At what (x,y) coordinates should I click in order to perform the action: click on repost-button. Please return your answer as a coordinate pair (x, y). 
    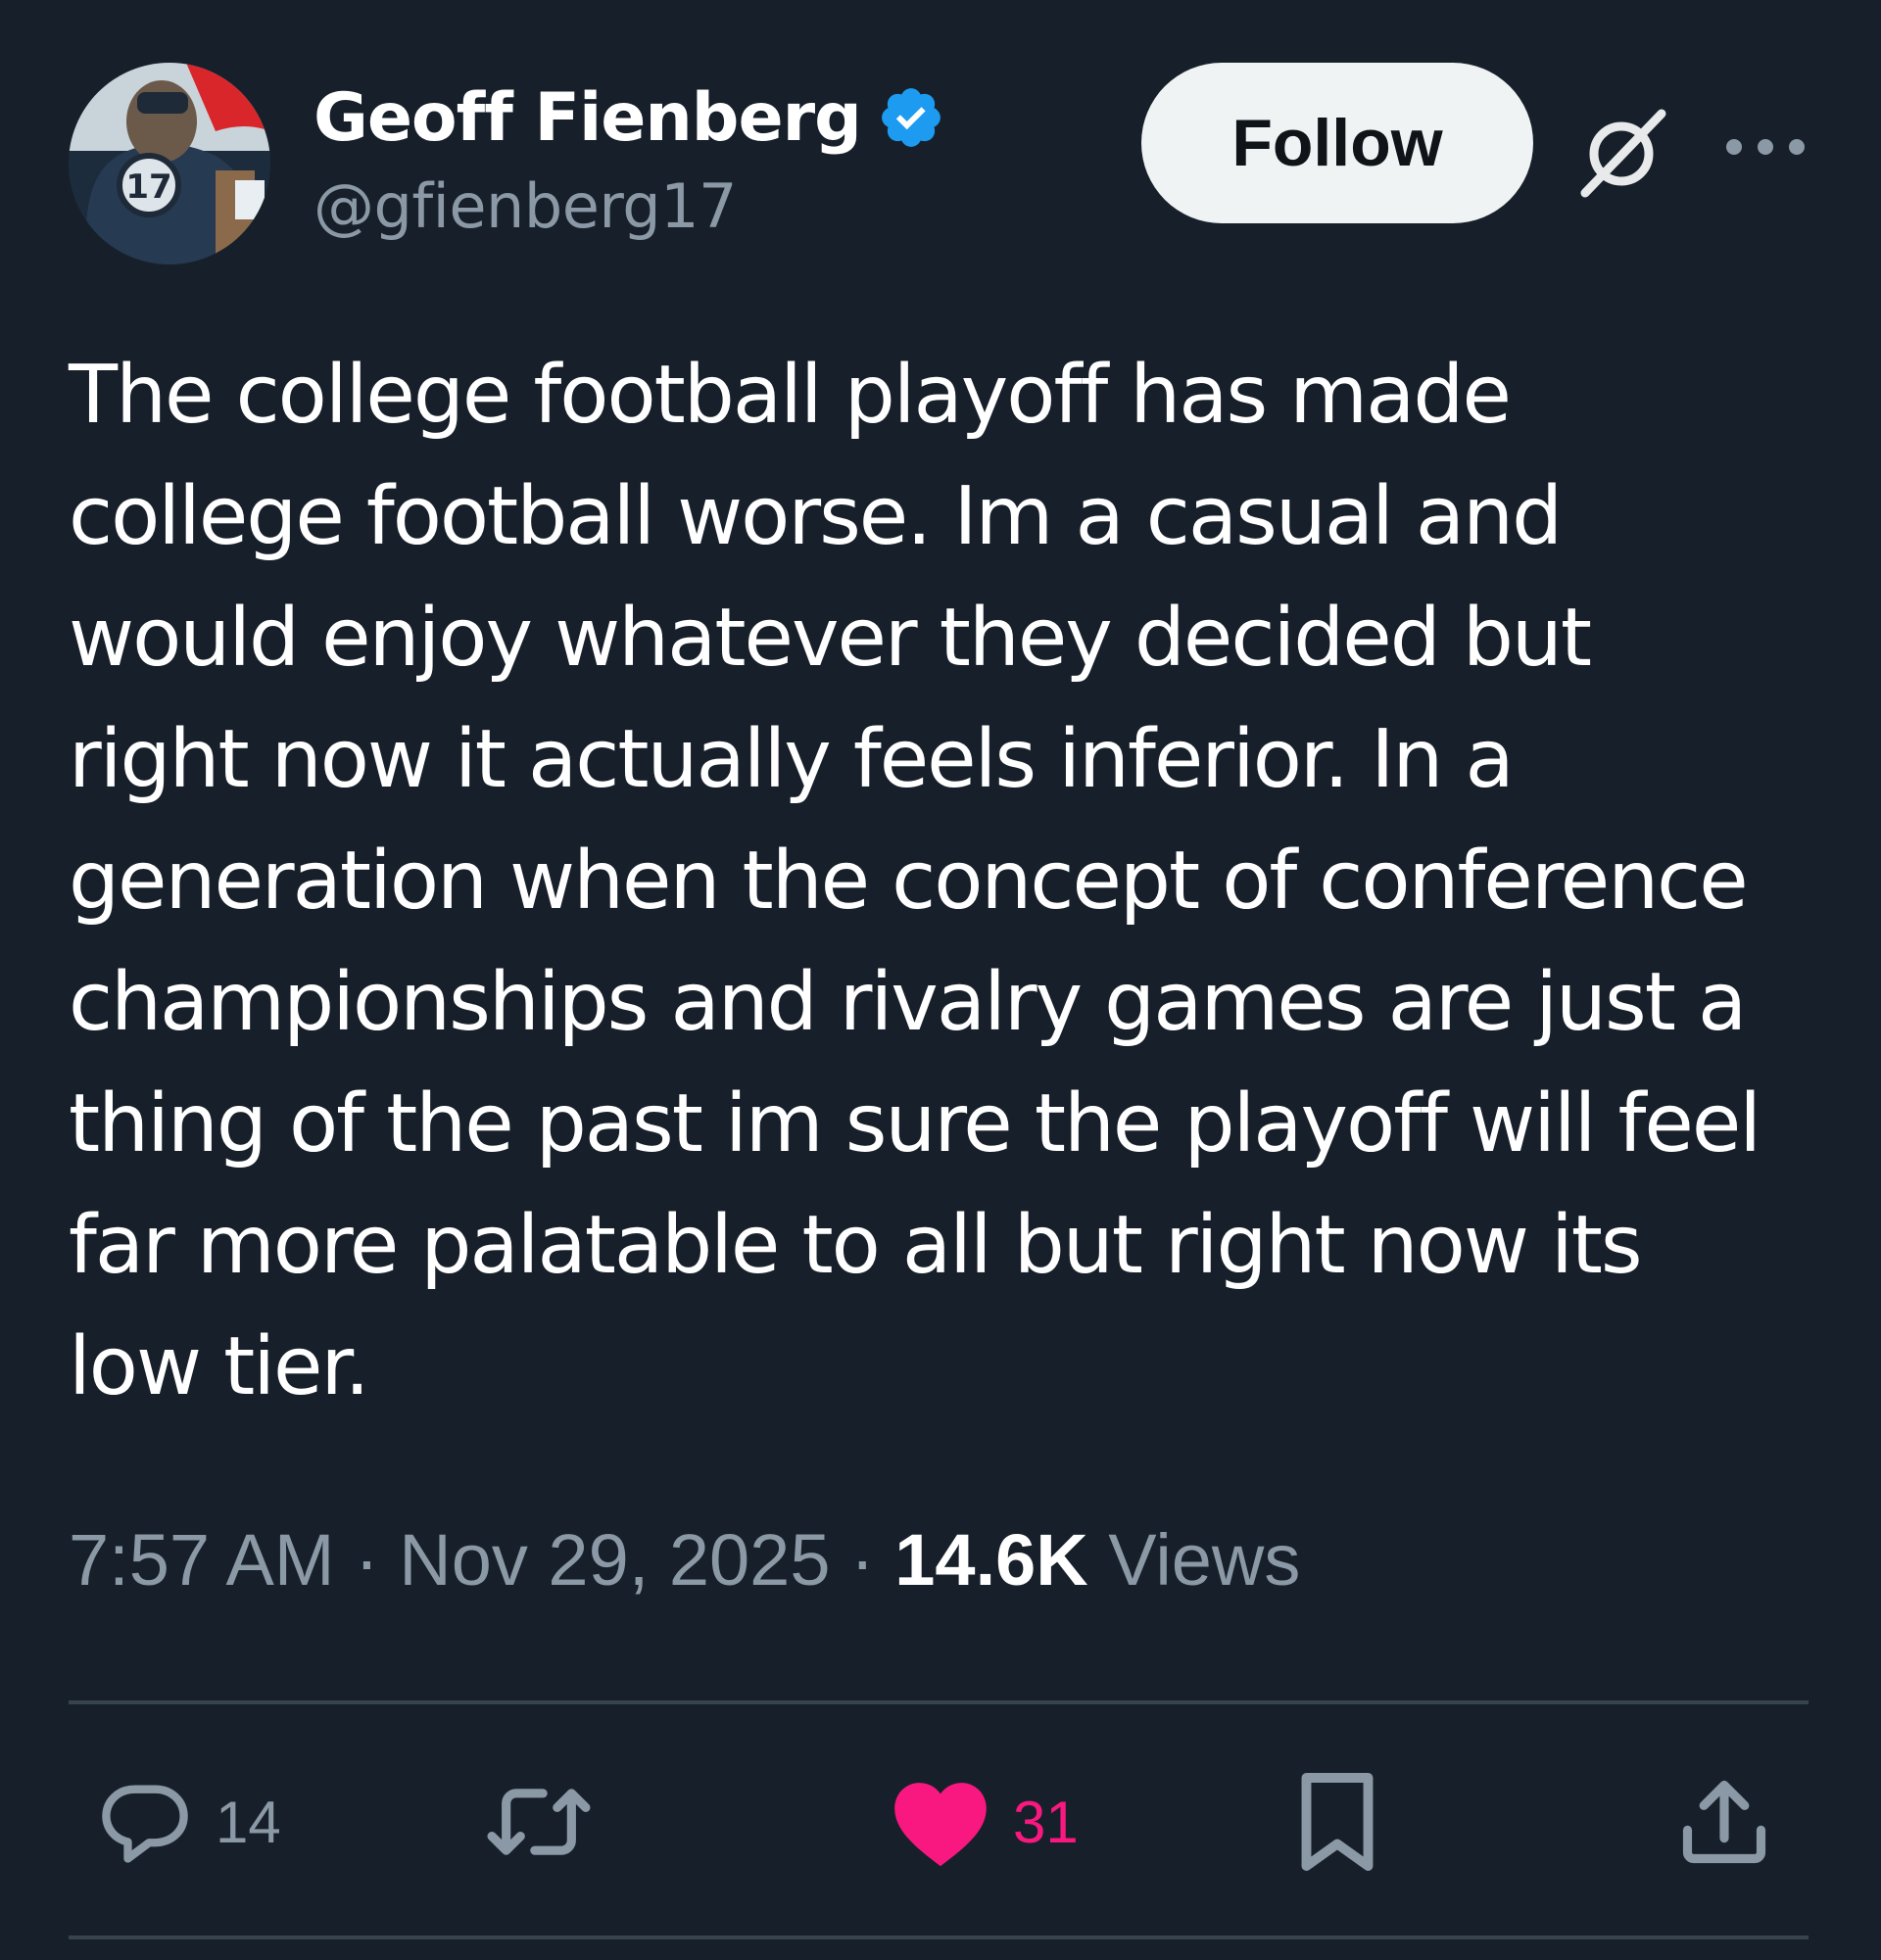
    Looking at the image, I should click on (549, 1822).